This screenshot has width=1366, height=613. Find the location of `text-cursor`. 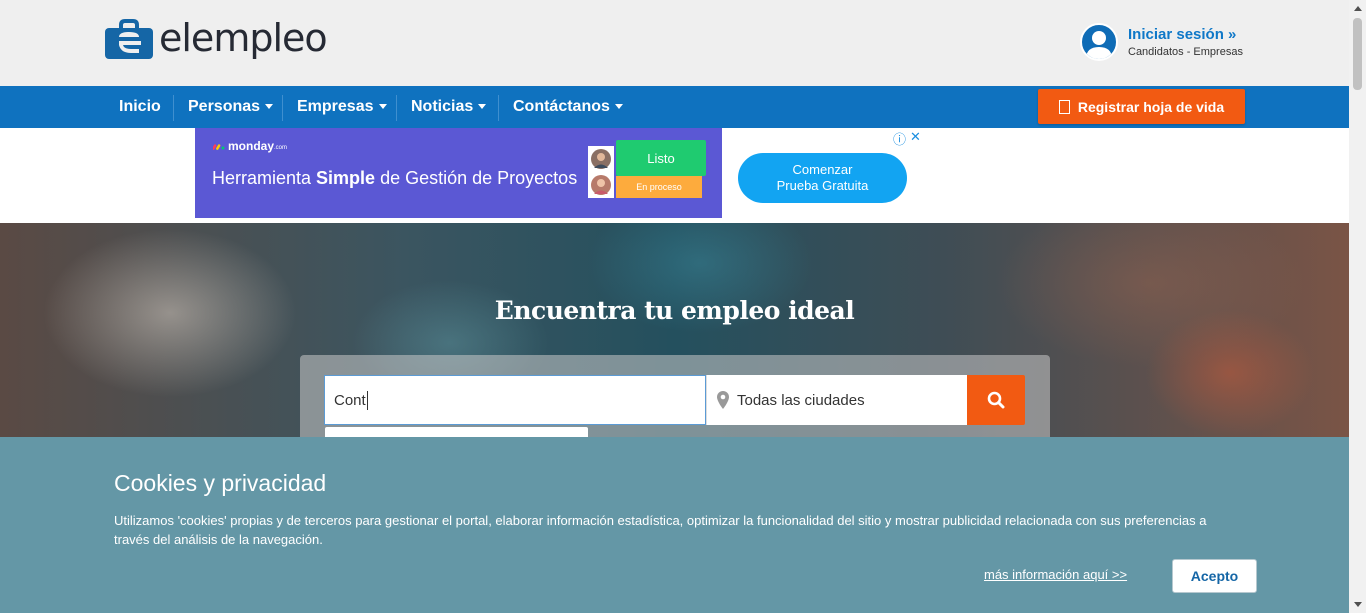

text-cursor is located at coordinates (367, 400).